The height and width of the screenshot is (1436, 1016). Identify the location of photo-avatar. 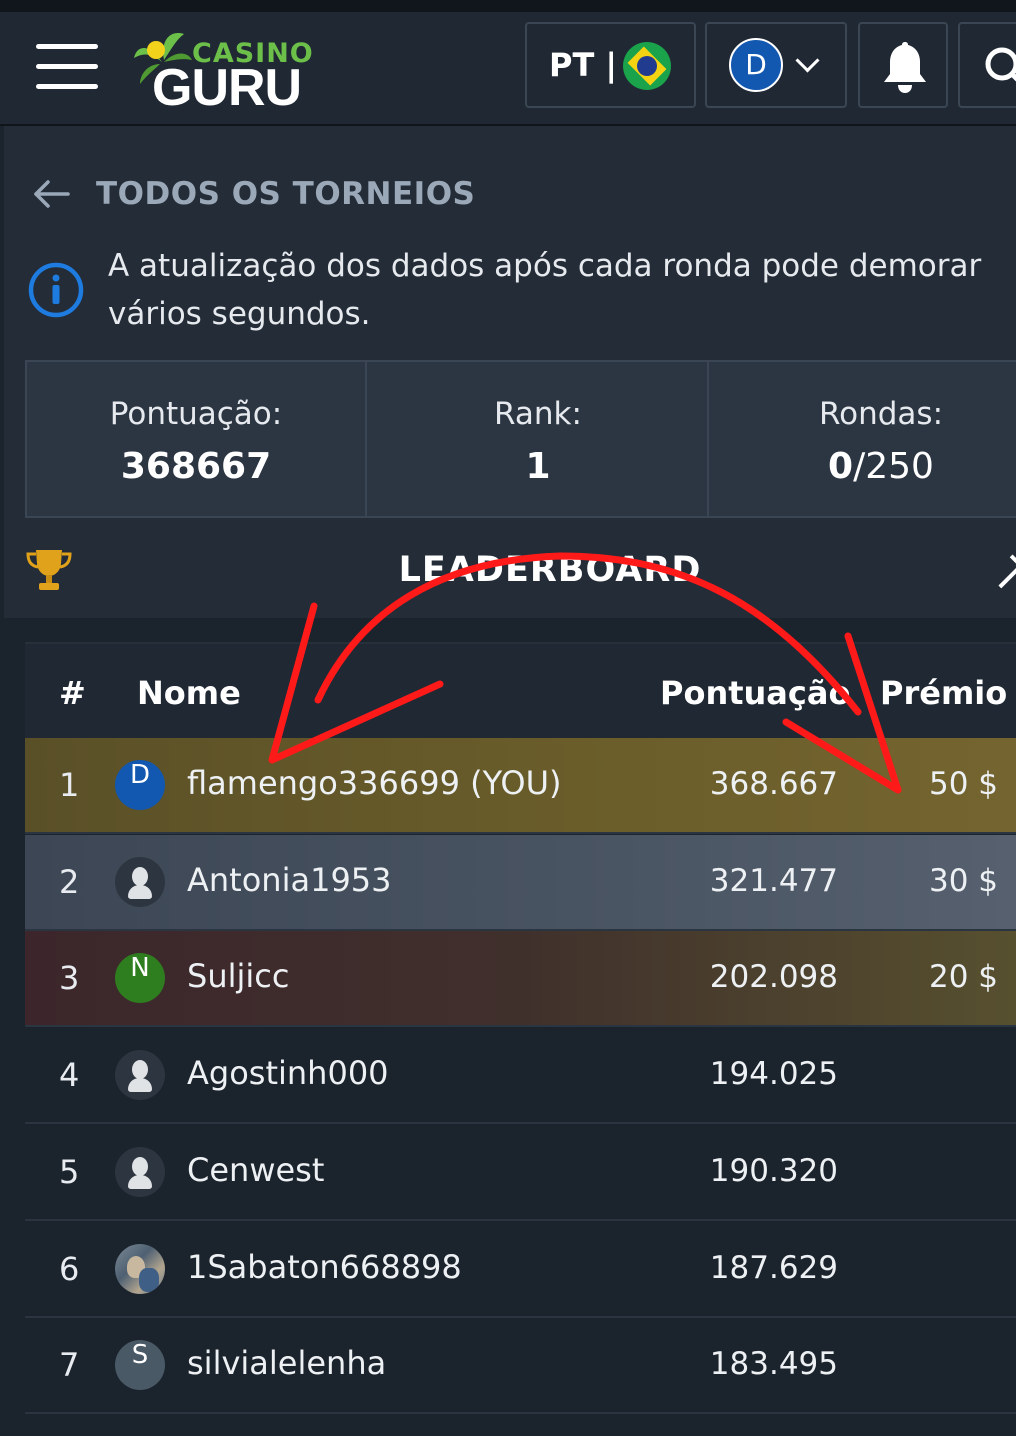
(140, 1268).